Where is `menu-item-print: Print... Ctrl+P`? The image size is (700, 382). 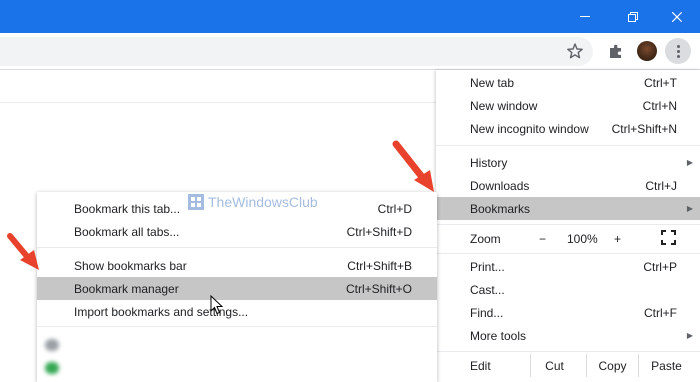
menu-item-print: Print... Ctrl+P is located at coordinates (568, 266).